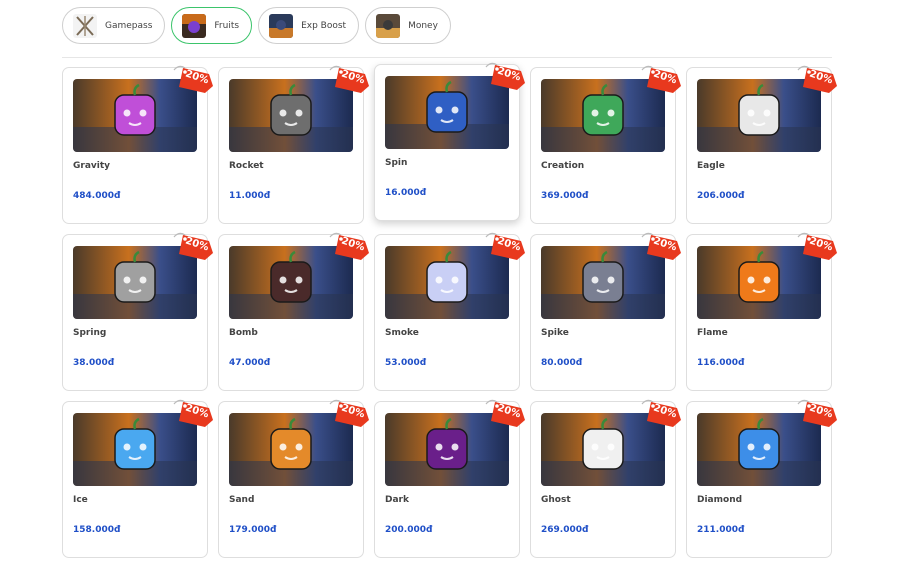  What do you see at coordinates (94, 363) in the screenshot?
I see `product-price: 38.000đ` at bounding box center [94, 363].